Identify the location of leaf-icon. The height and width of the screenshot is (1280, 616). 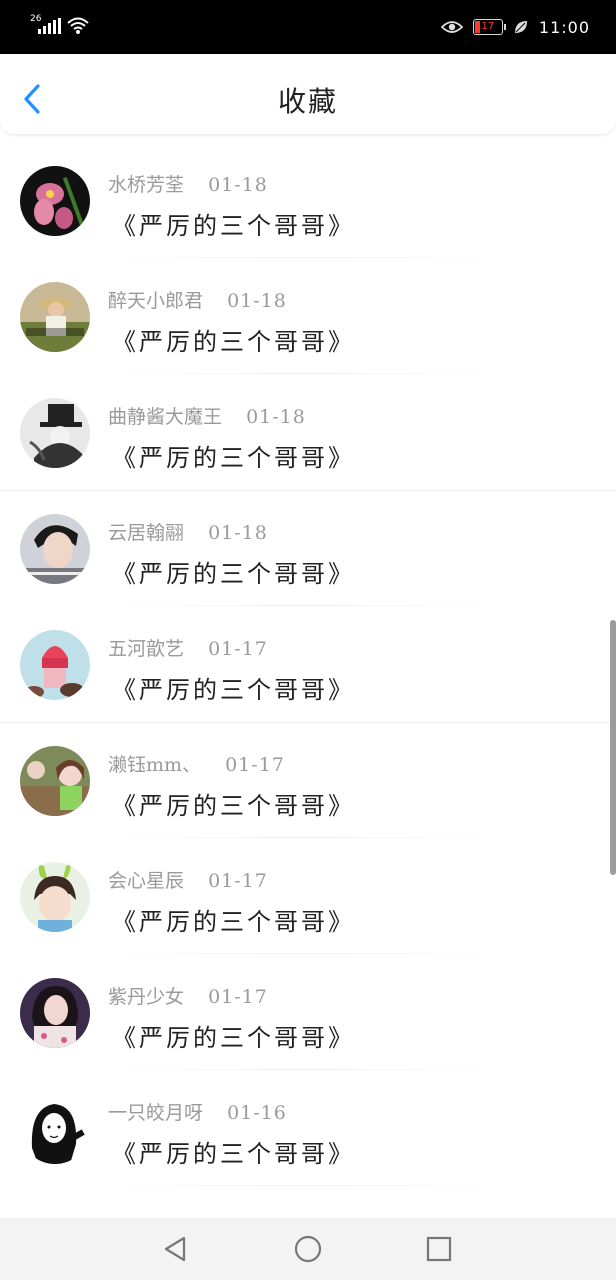
(520, 27).